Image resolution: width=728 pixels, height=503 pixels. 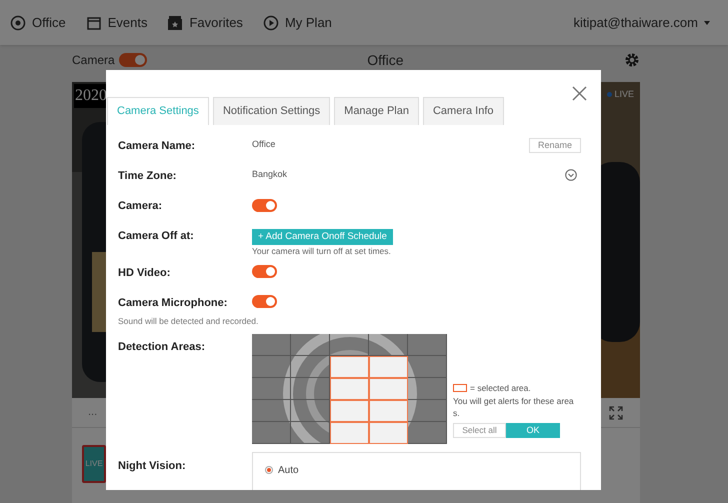 I want to click on detection-grid, so click(x=349, y=389).